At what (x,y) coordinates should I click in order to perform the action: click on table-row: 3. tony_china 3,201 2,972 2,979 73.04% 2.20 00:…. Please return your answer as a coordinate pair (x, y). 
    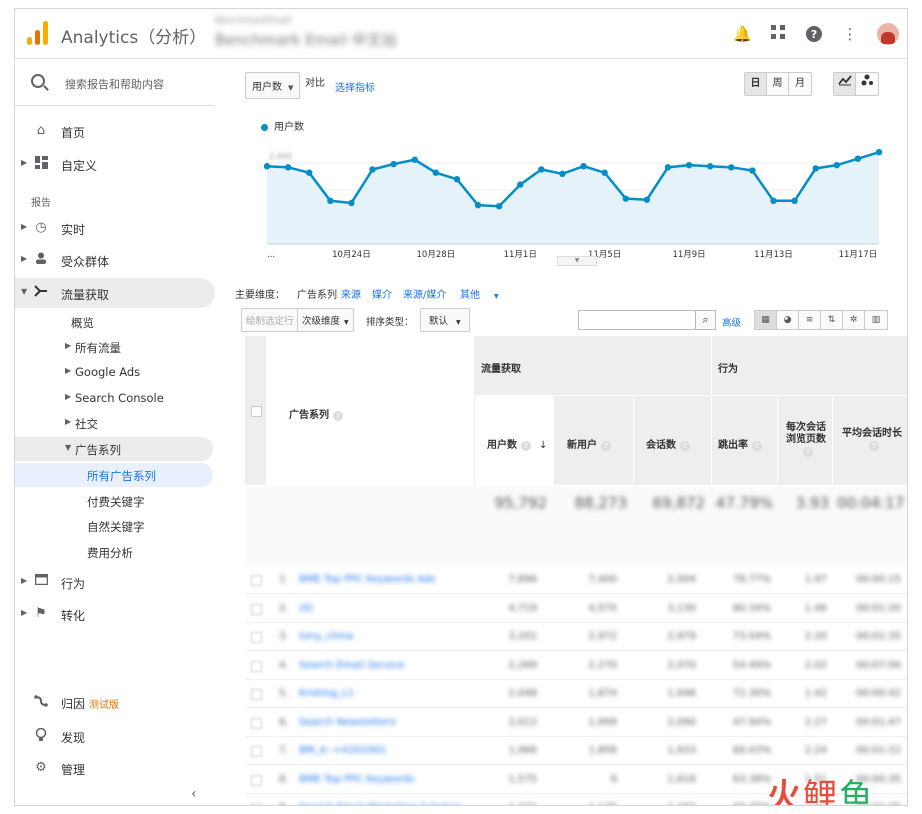
    Looking at the image, I should click on (576, 637).